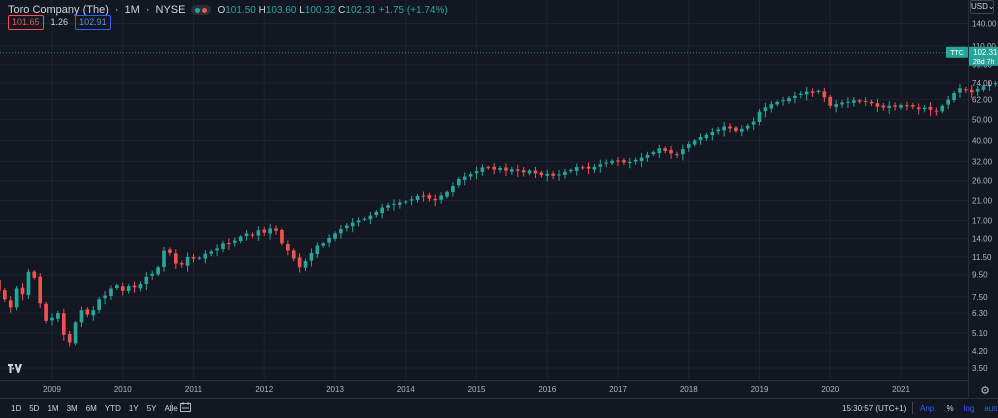  I want to click on timeframe-6m: 6M, so click(91, 408).